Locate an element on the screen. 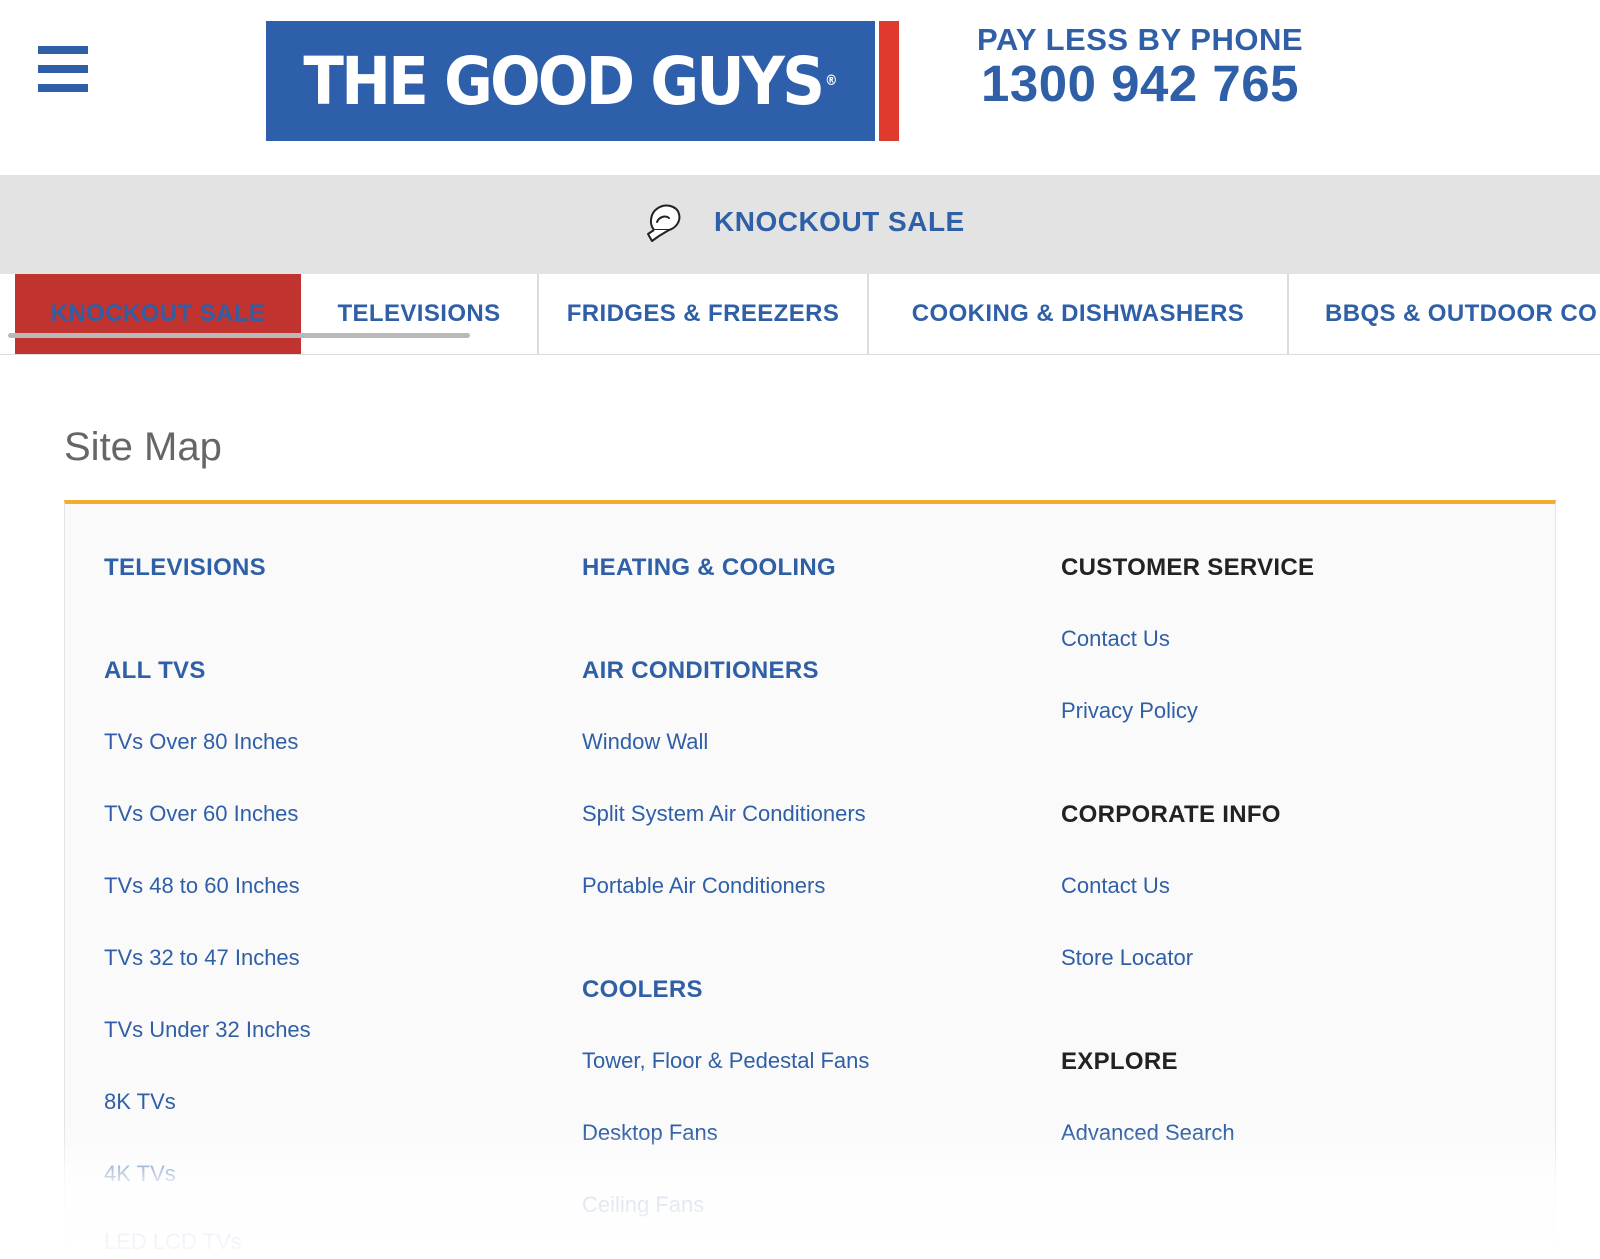  heading-televisions: TELEVISIONS is located at coordinates (185, 568).